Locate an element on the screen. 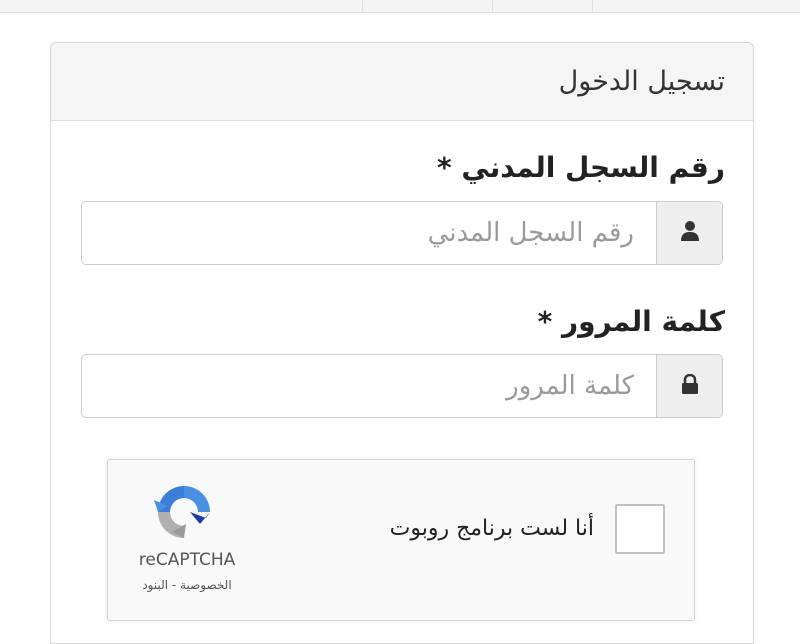 The image size is (800, 644). panel-title: تسجيل الدخول is located at coordinates (641, 81).